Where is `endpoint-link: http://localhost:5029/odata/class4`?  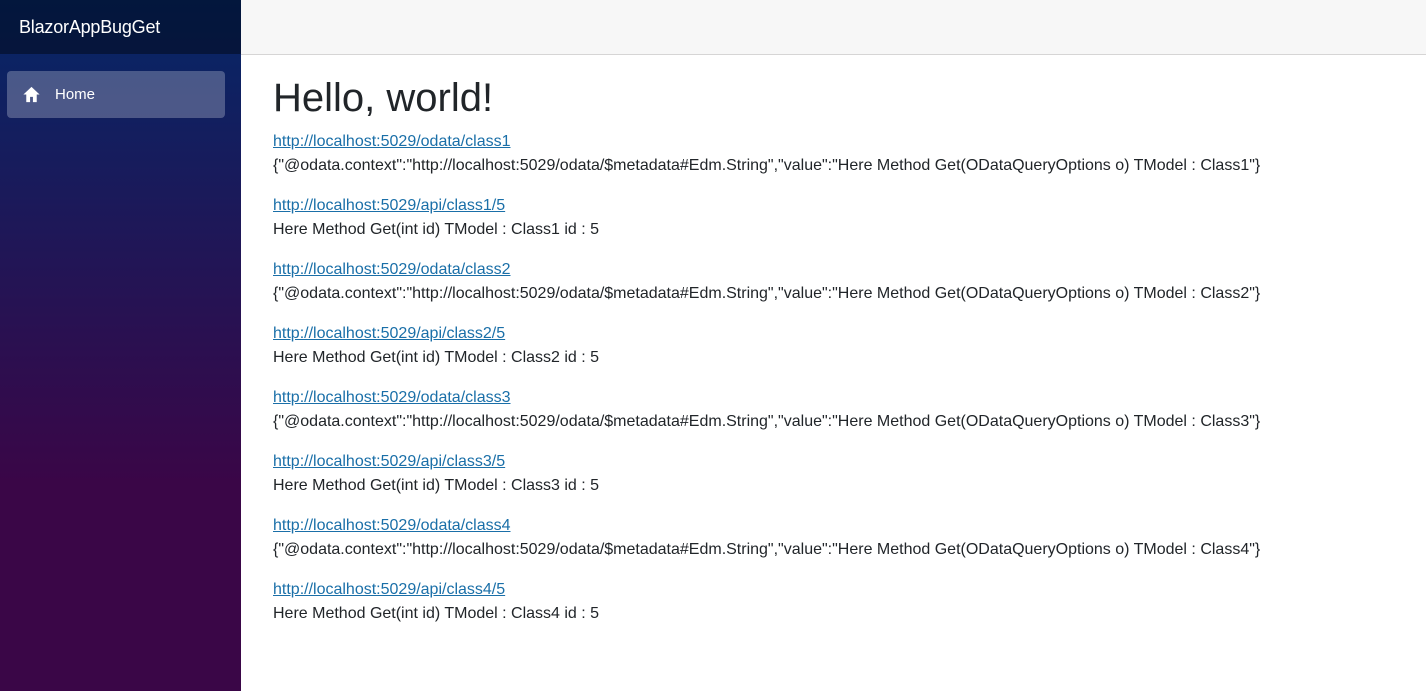
endpoint-link: http://localhost:5029/odata/class4 is located at coordinates (392, 526).